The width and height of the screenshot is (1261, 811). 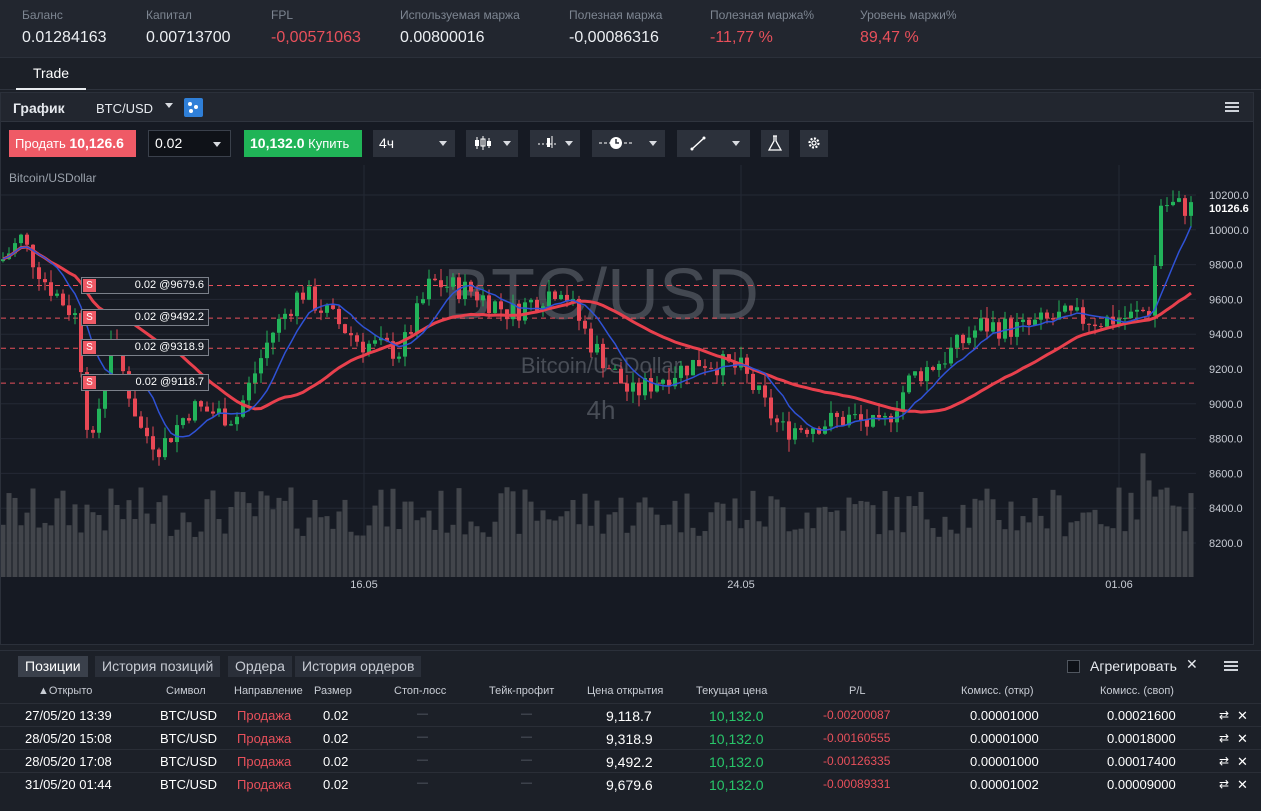 What do you see at coordinates (713, 143) in the screenshot?
I see `drawing-tools-select` at bounding box center [713, 143].